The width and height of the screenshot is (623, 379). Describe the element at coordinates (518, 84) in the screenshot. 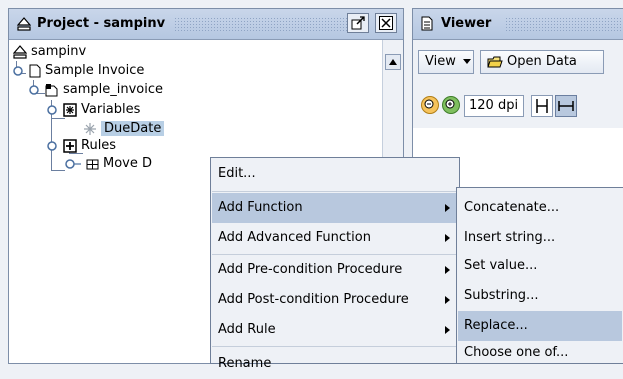

I see `viewer-toolbars: View Open Data 120 dpi` at that location.